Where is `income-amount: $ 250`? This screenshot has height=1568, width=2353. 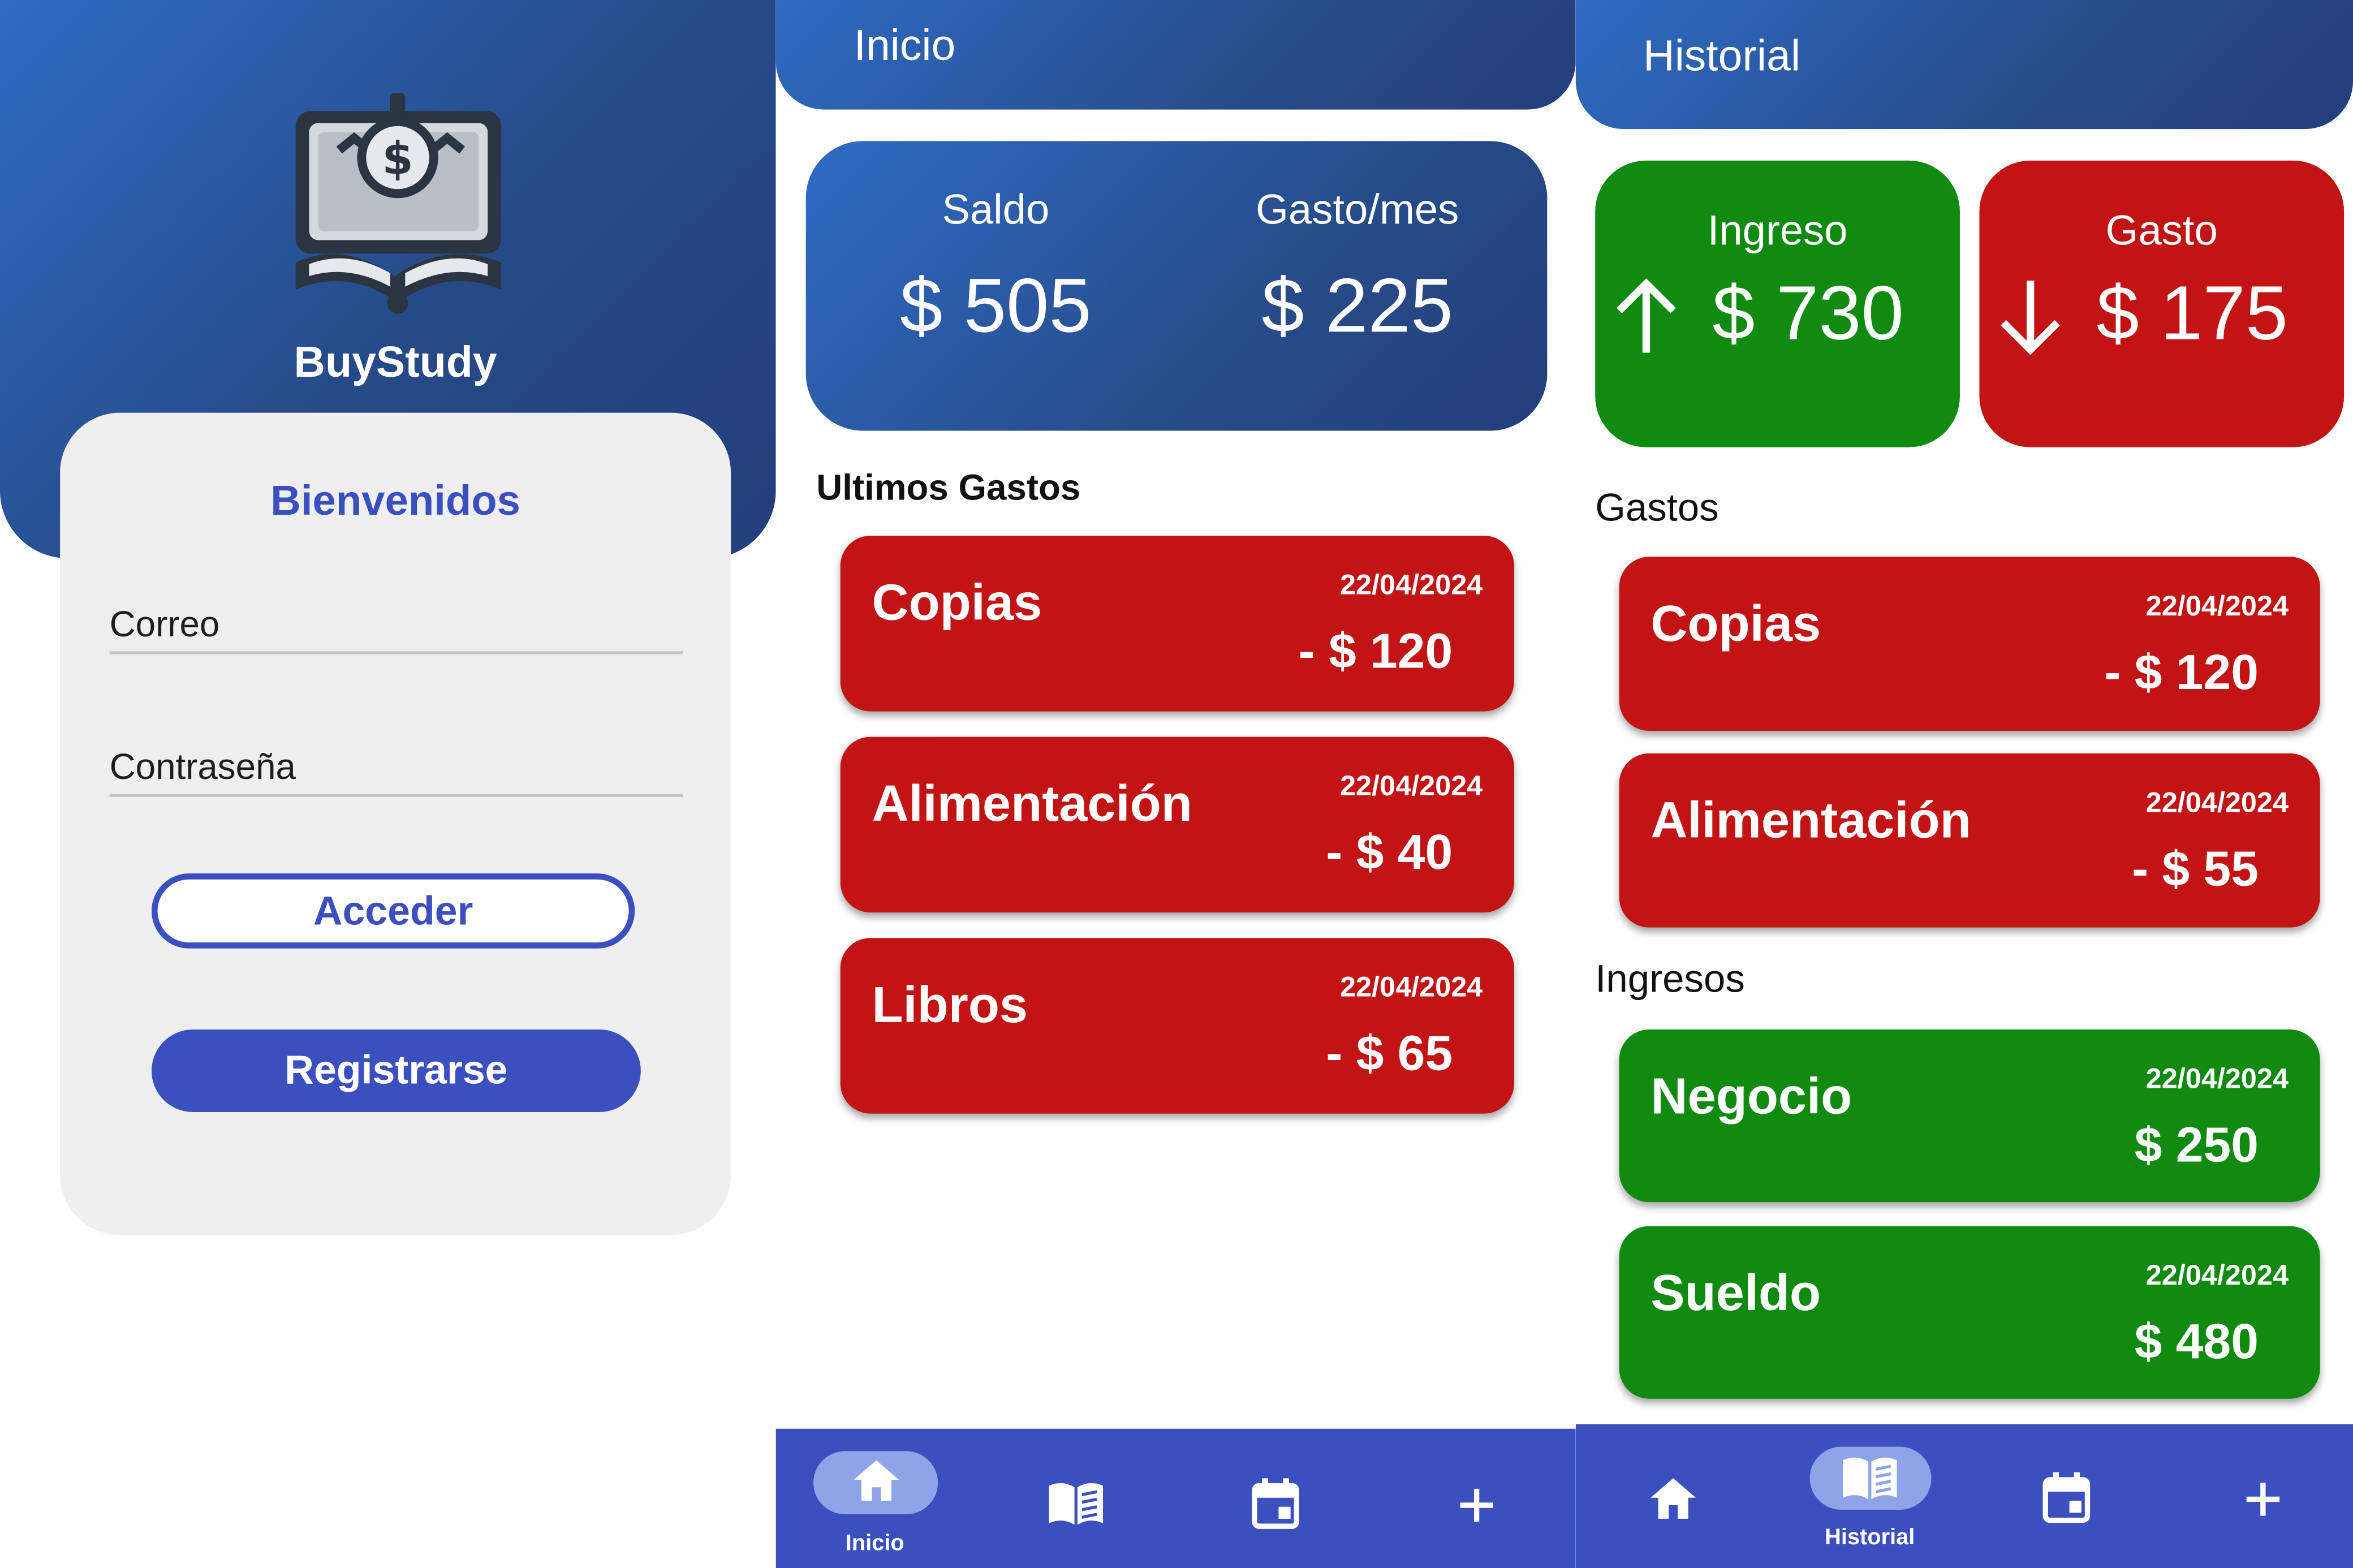 income-amount: $ 250 is located at coordinates (2196, 1144).